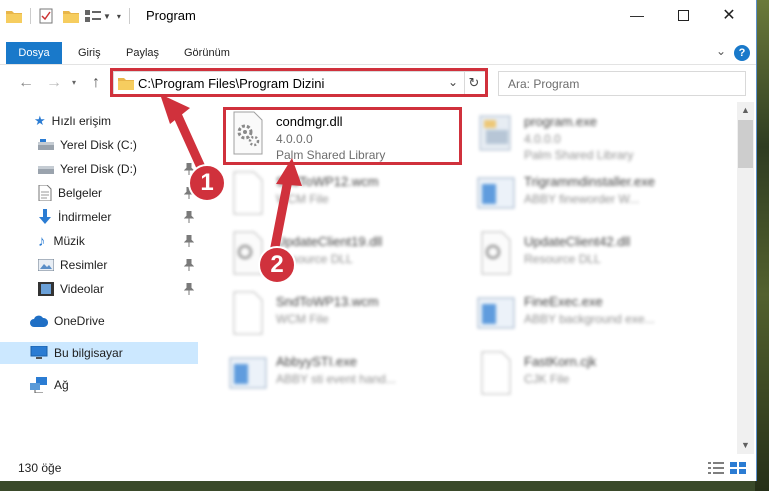 The image size is (769, 491). What do you see at coordinates (80, 193) in the screenshot?
I see `nav-label: Belgeler` at bounding box center [80, 193].